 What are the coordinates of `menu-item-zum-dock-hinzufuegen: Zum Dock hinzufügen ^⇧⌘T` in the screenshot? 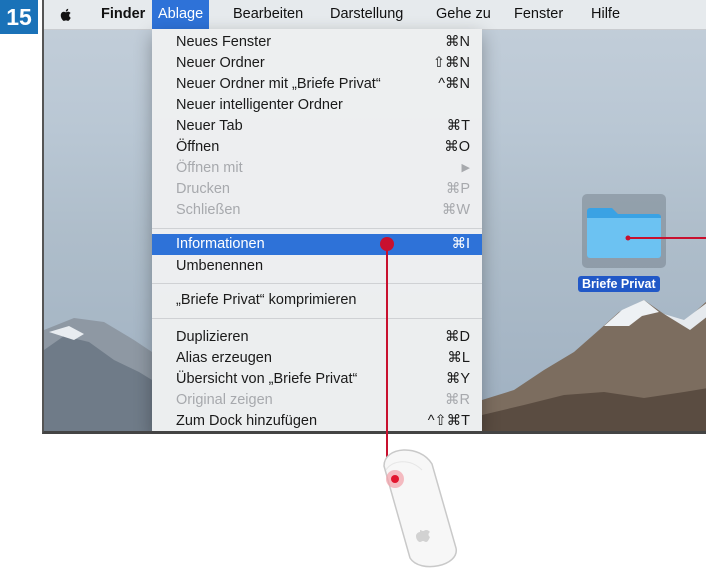 It's located at (317, 421).